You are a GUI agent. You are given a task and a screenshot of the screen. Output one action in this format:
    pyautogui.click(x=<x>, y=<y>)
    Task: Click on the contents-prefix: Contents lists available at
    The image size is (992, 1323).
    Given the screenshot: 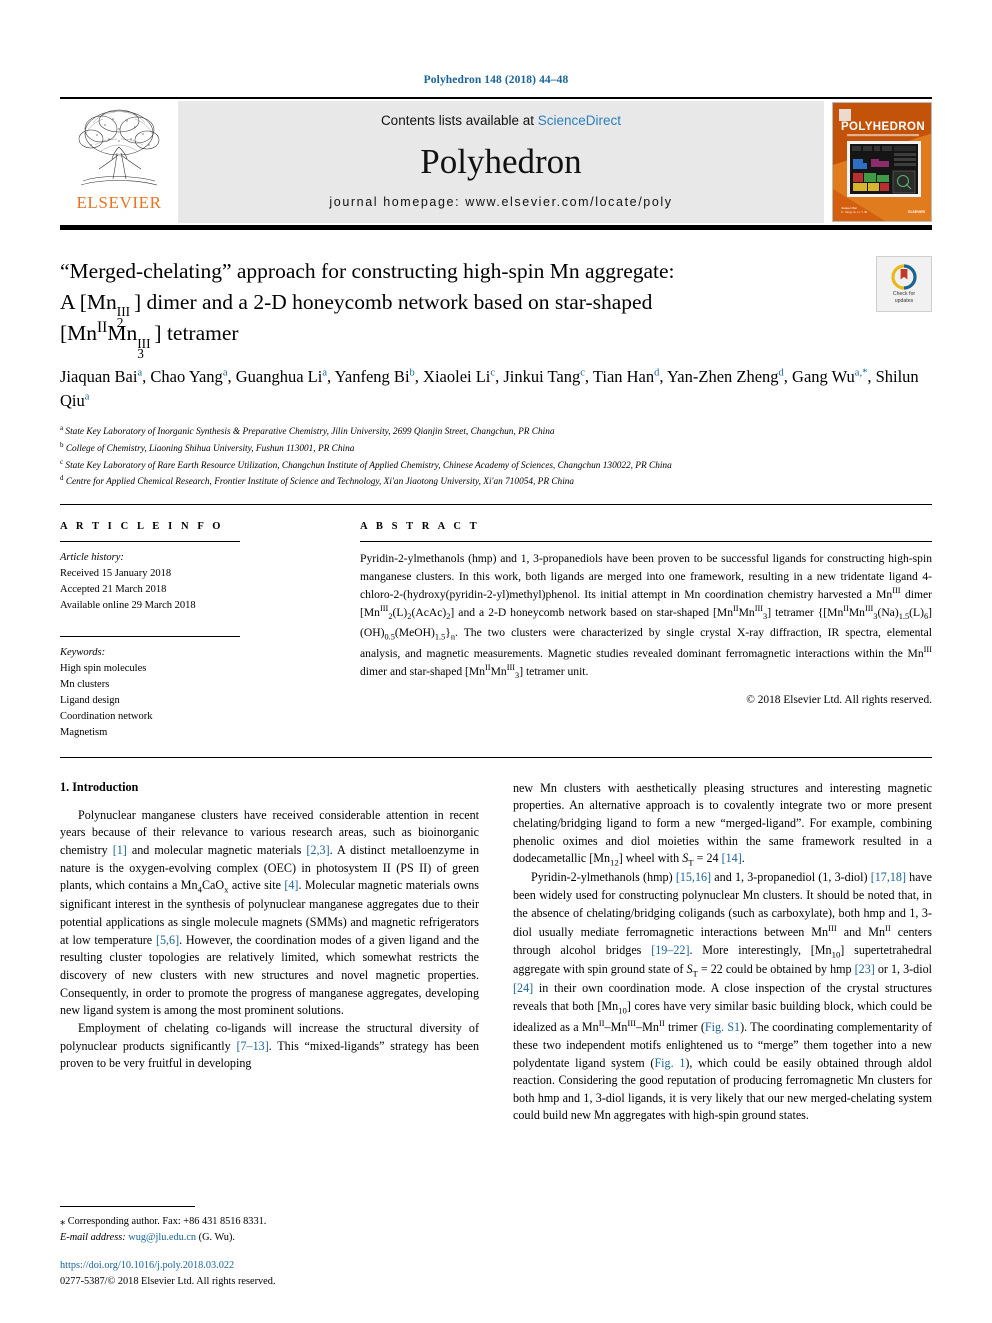 What is the action you would take?
    pyautogui.click(x=459, y=120)
    